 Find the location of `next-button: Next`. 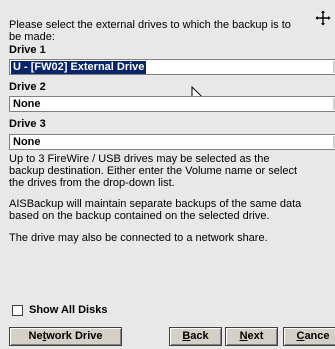

next-button: Next is located at coordinates (251, 336).